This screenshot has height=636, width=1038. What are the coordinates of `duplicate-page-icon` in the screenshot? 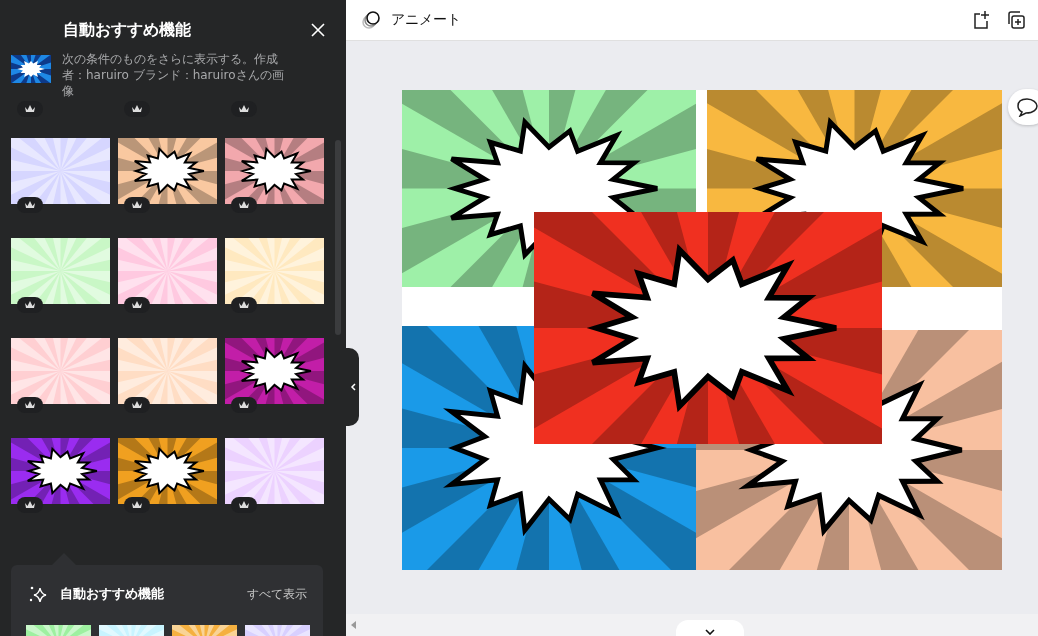 It's located at (1016, 20).